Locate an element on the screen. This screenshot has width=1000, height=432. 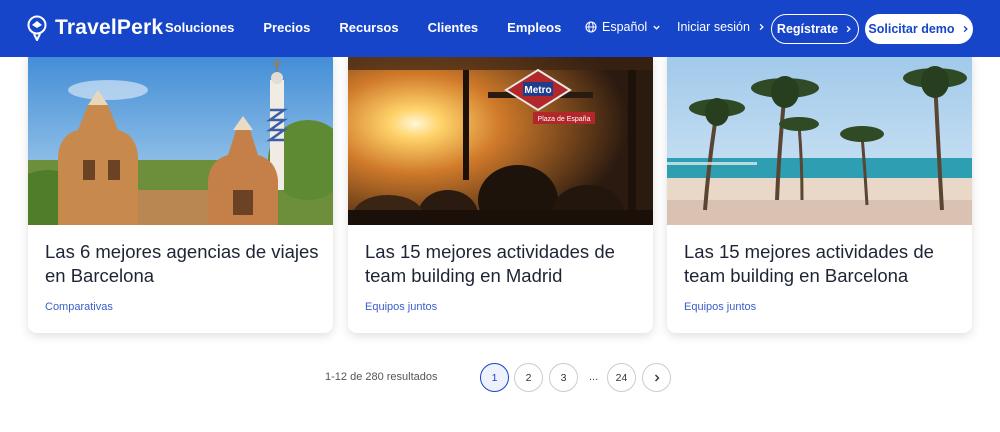
travelperk-logo-icon is located at coordinates (37, 28).